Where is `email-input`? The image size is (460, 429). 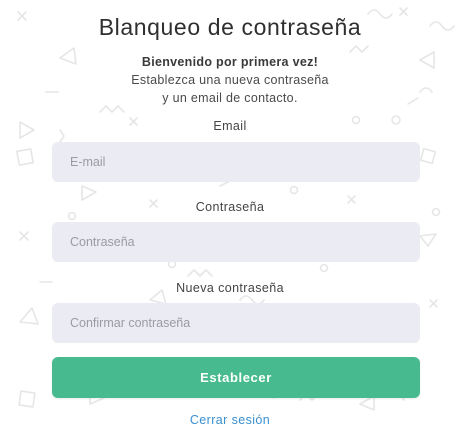
email-input is located at coordinates (236, 162).